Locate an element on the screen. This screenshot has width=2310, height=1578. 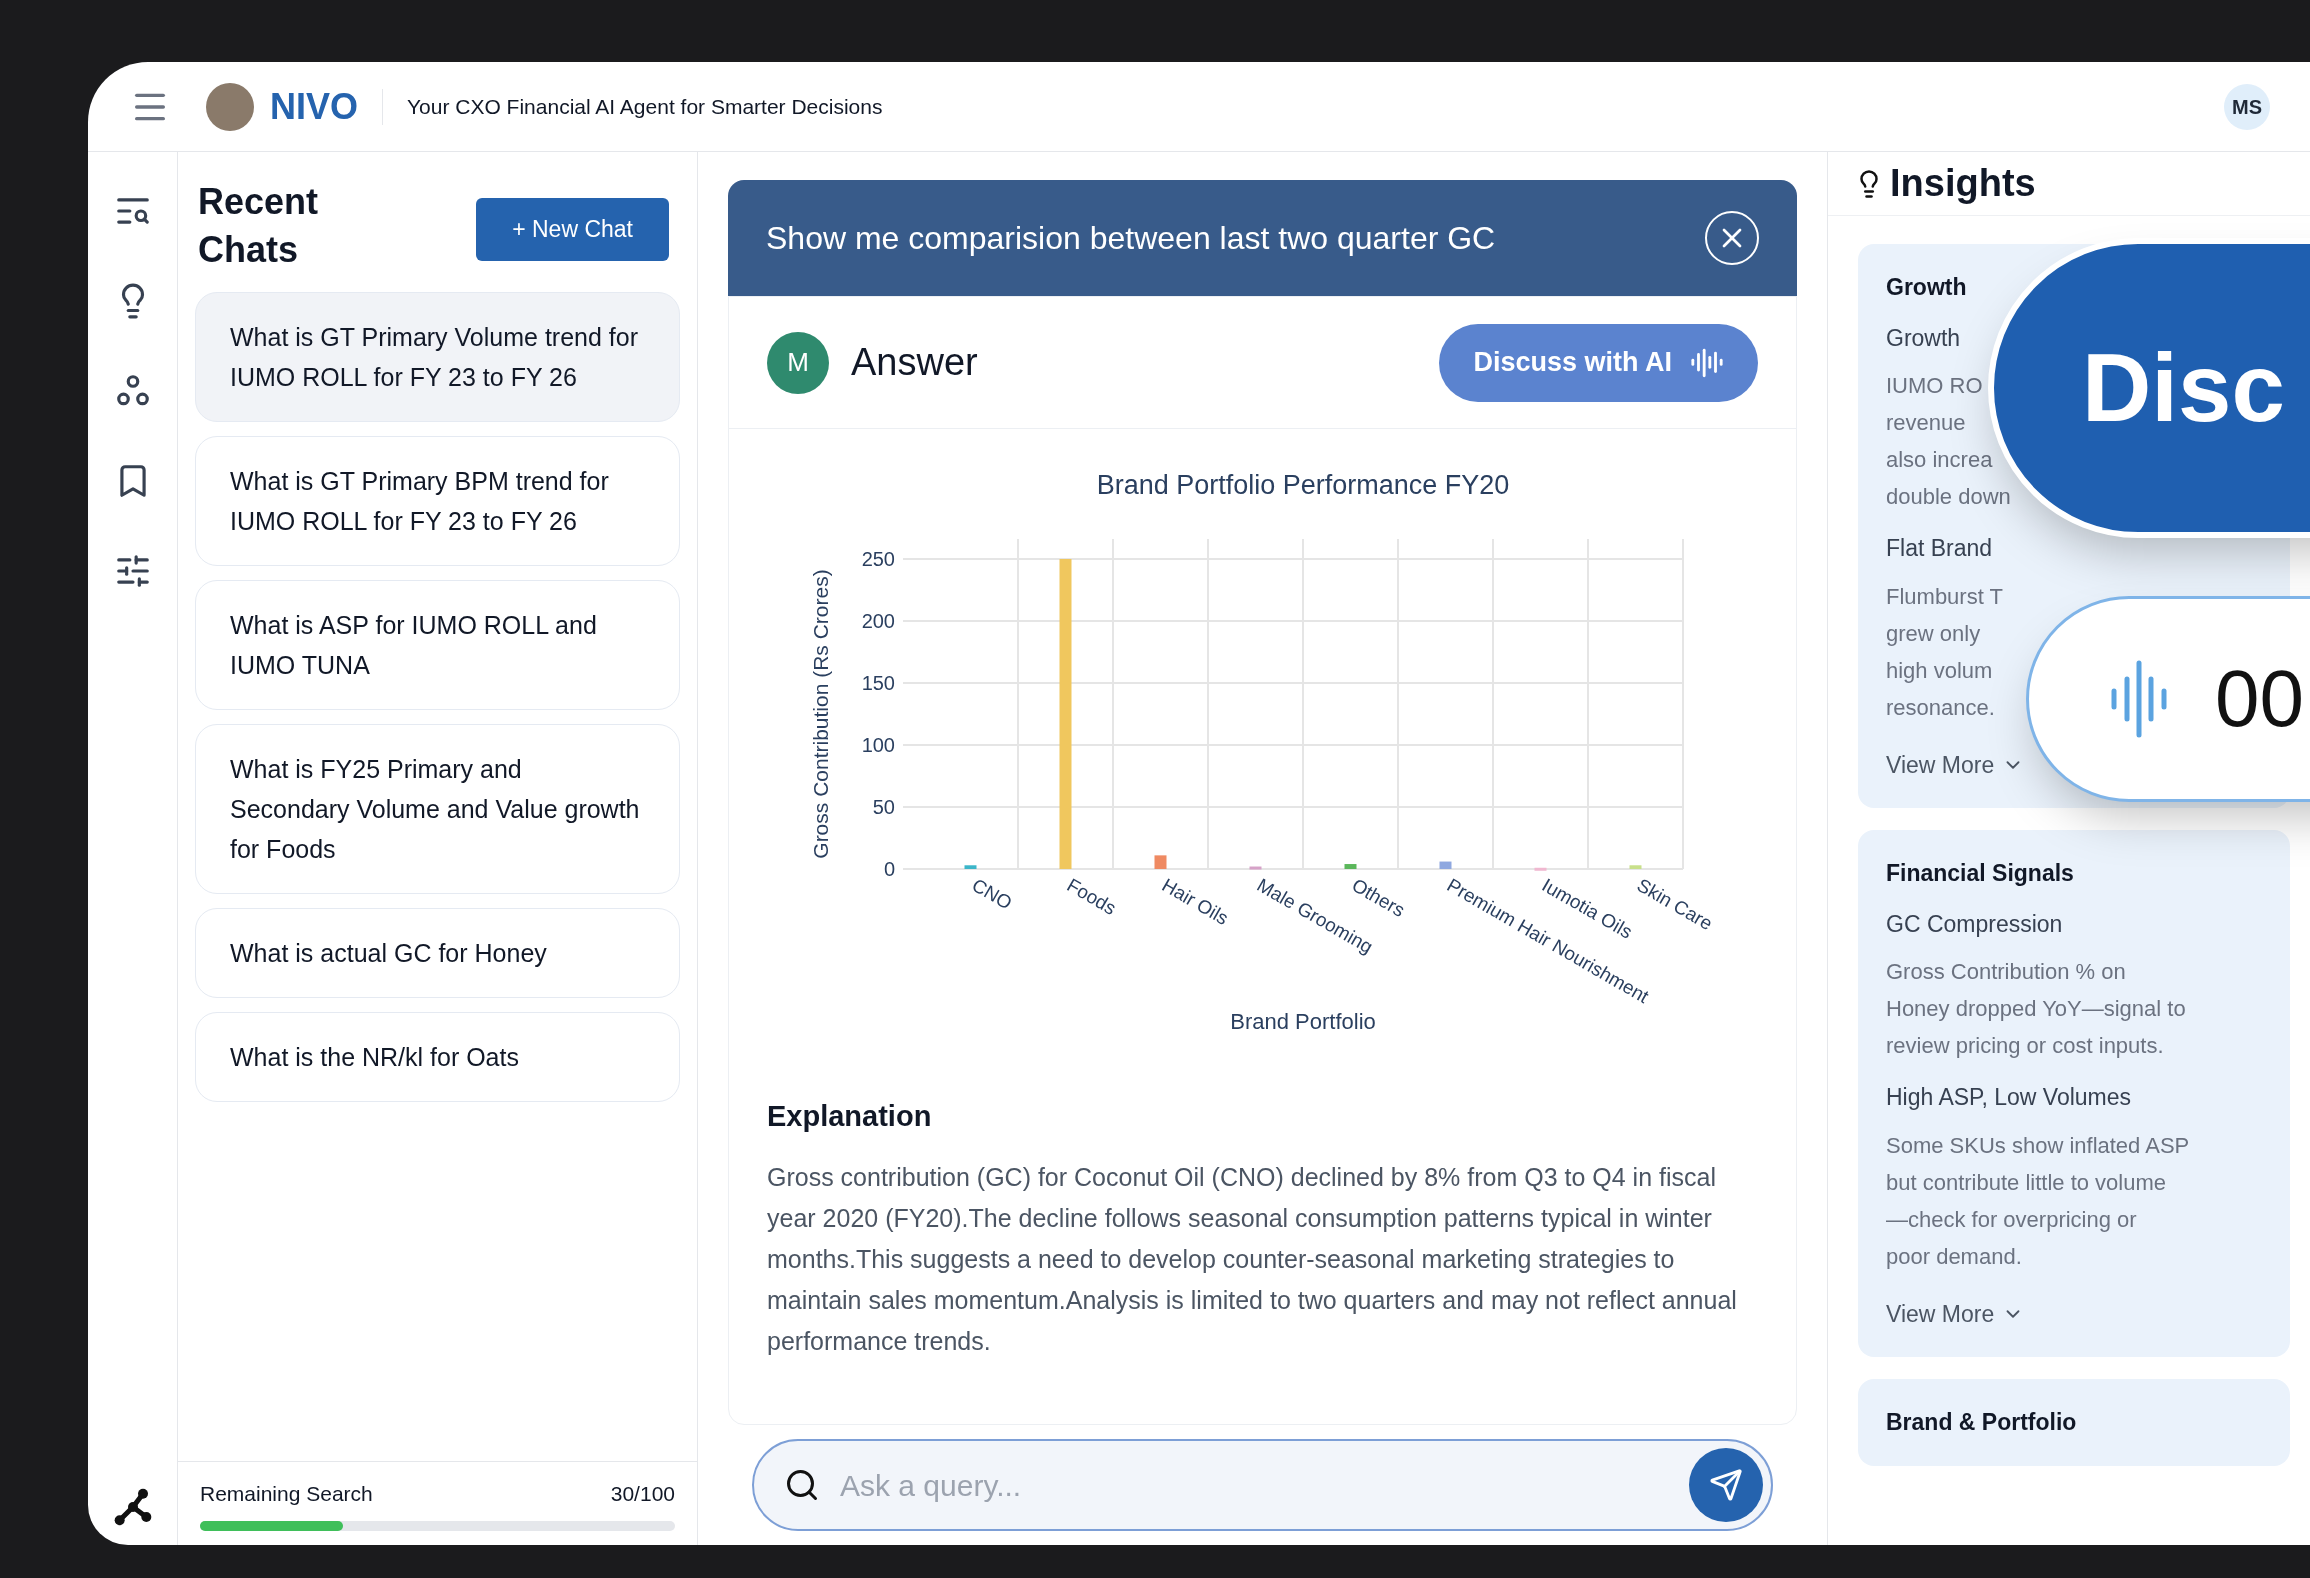
new-chat-button: + New Chat is located at coordinates (572, 229).